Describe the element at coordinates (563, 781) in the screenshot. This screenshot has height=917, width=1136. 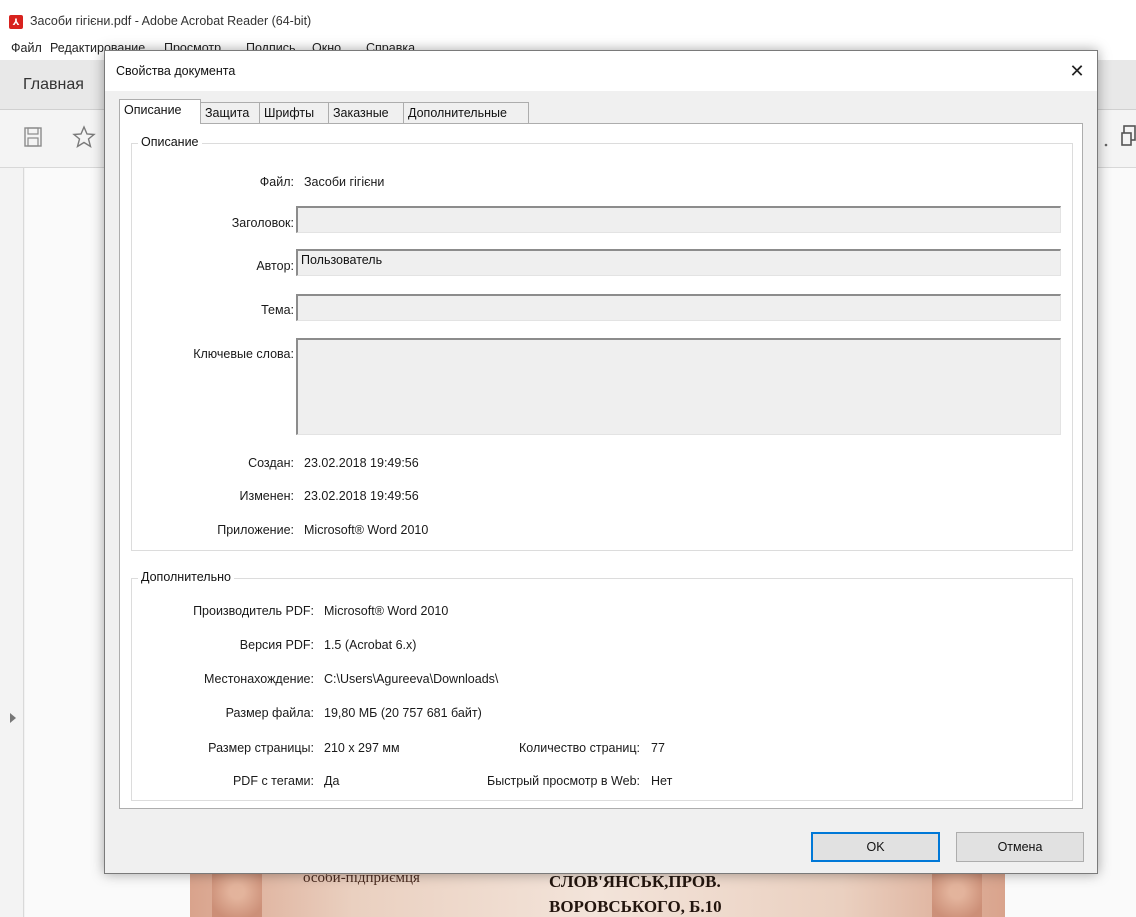
I see `fast-web-view-label: Быстрый просмотр в Web:` at that location.